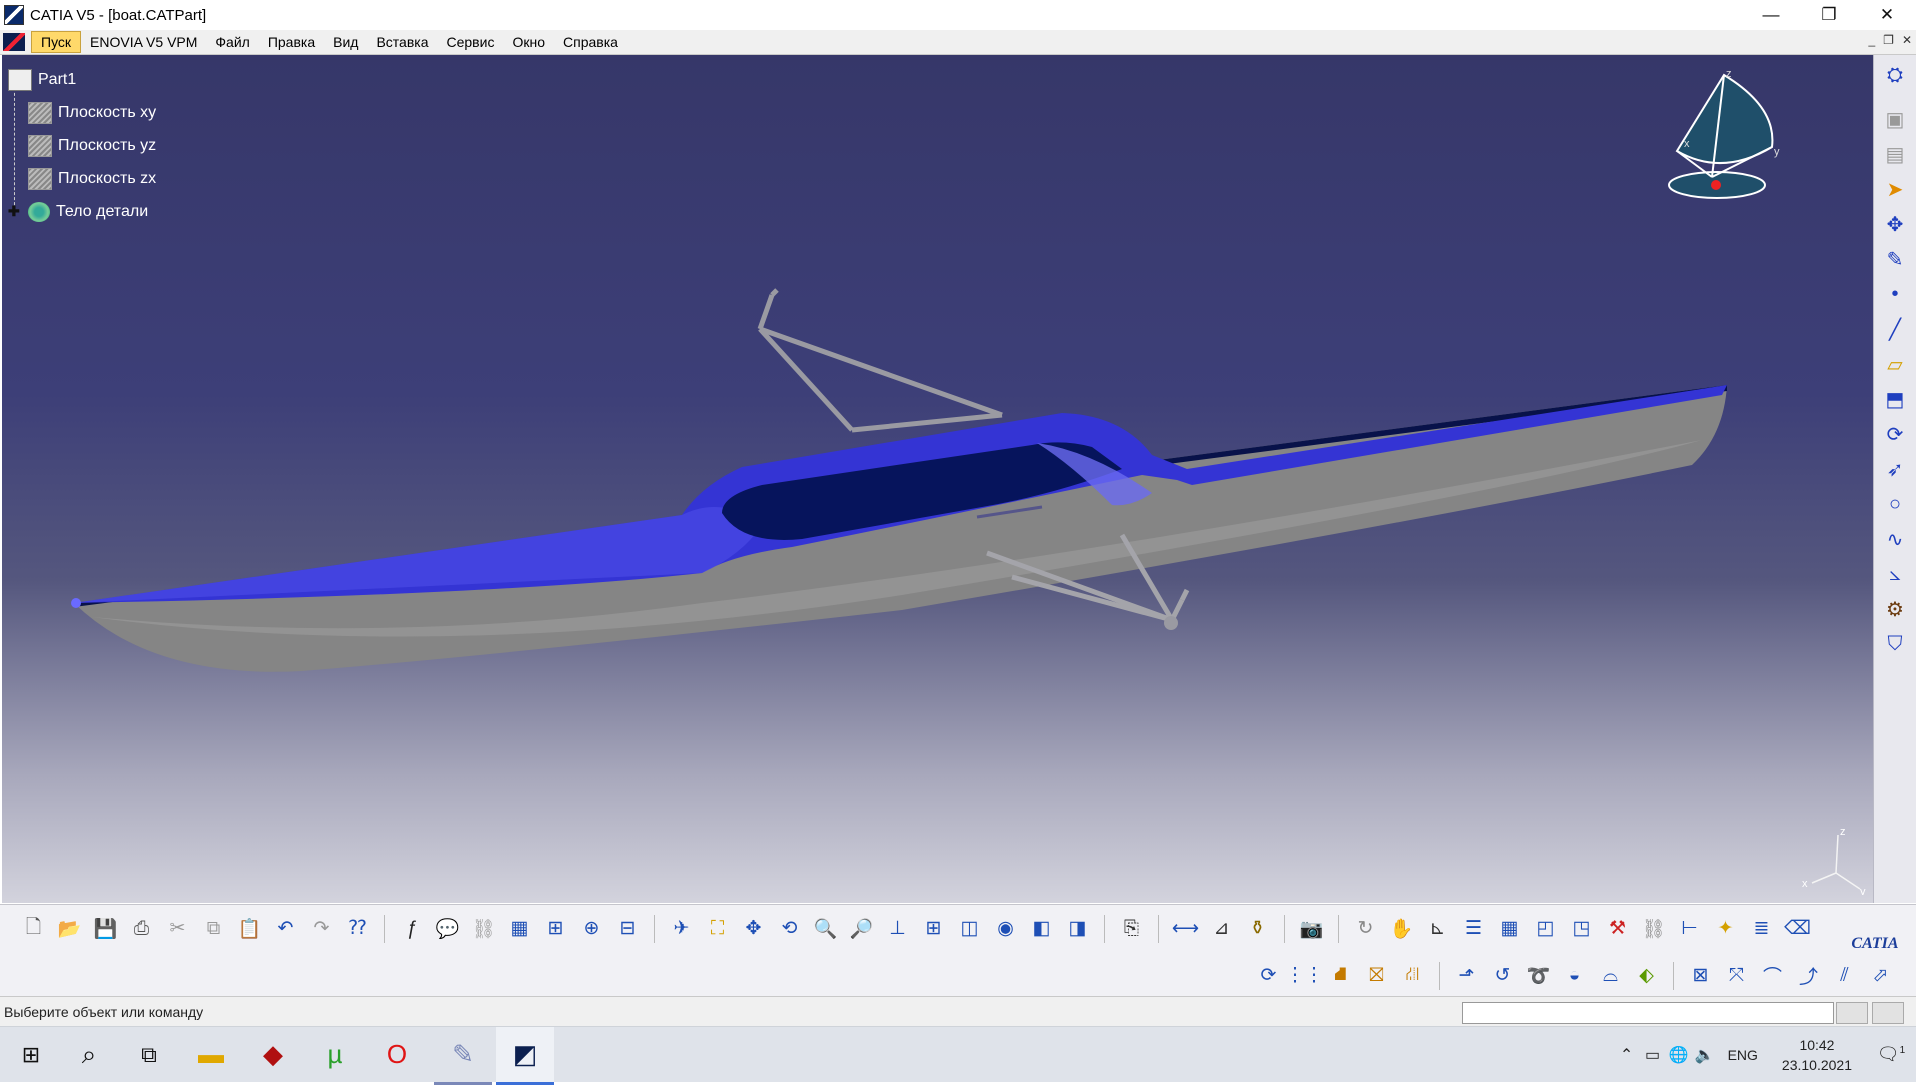  I want to click on analysis-icon: ✦, so click(1725, 928).